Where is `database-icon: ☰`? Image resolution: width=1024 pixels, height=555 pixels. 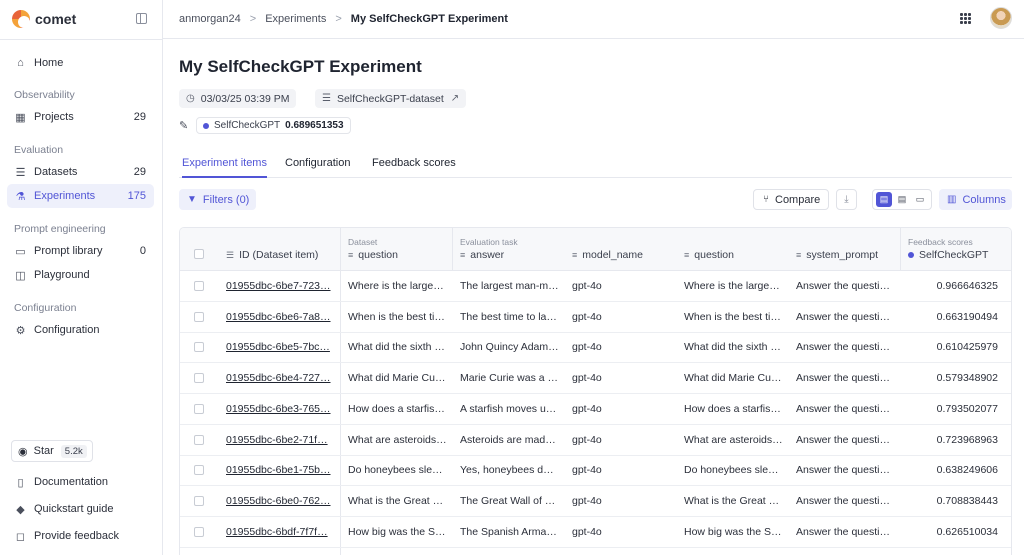
database-icon: ☰ is located at coordinates (20, 172).